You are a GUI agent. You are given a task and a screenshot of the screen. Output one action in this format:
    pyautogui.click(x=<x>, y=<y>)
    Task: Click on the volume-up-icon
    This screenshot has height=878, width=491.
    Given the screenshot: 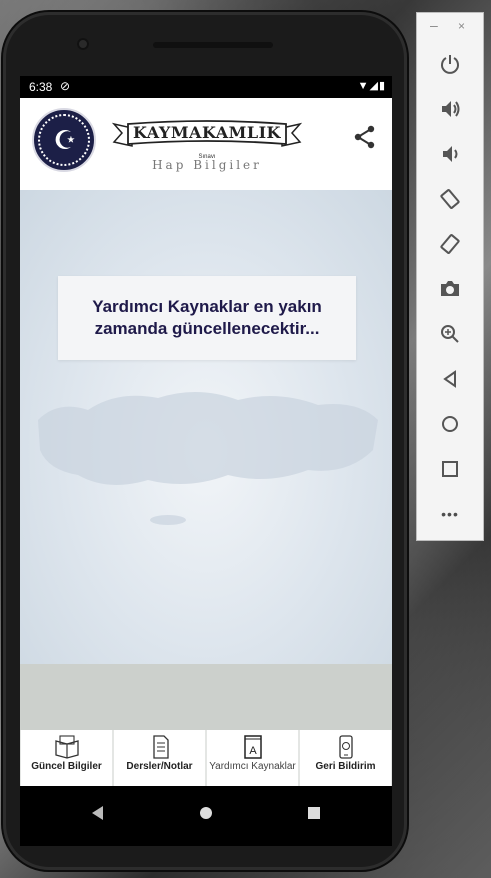 What is the action you would take?
    pyautogui.click(x=450, y=109)
    